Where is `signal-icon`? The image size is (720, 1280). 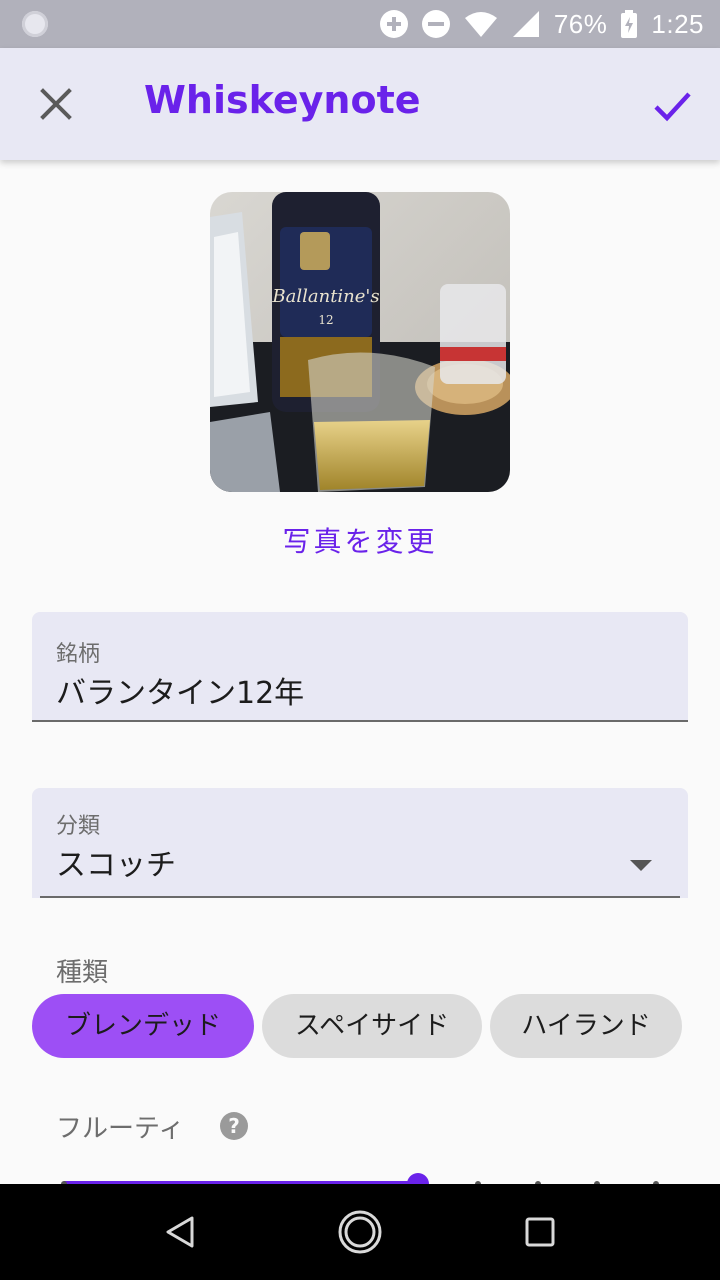
signal-icon is located at coordinates (525, 24).